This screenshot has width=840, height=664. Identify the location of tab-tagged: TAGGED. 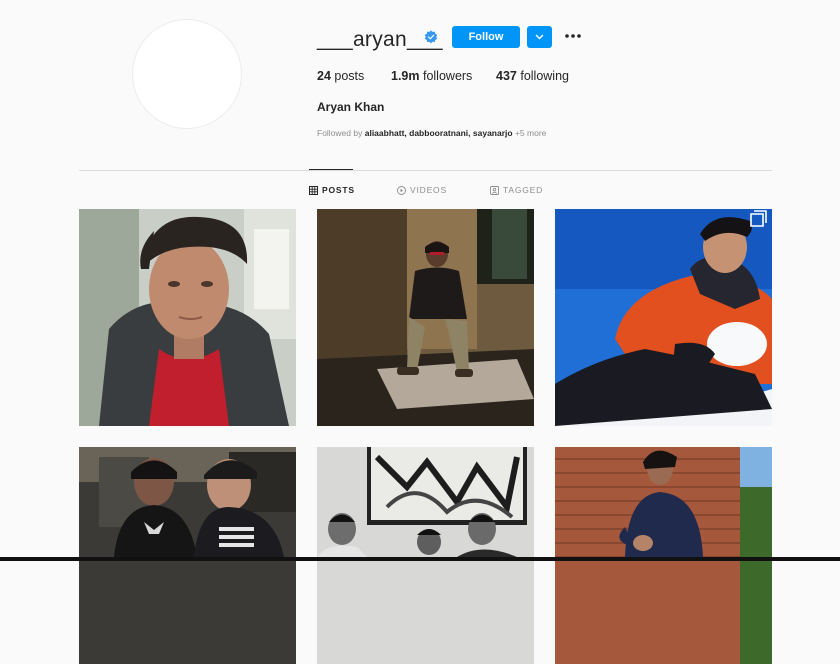
(516, 190).